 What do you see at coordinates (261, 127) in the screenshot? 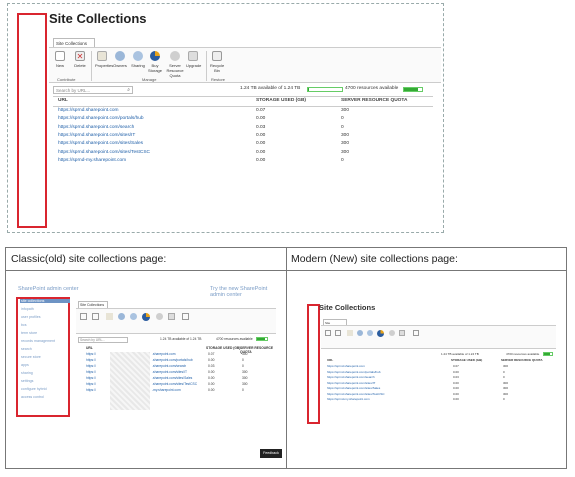
I see `storage-used-value: 0.03` at bounding box center [261, 127].